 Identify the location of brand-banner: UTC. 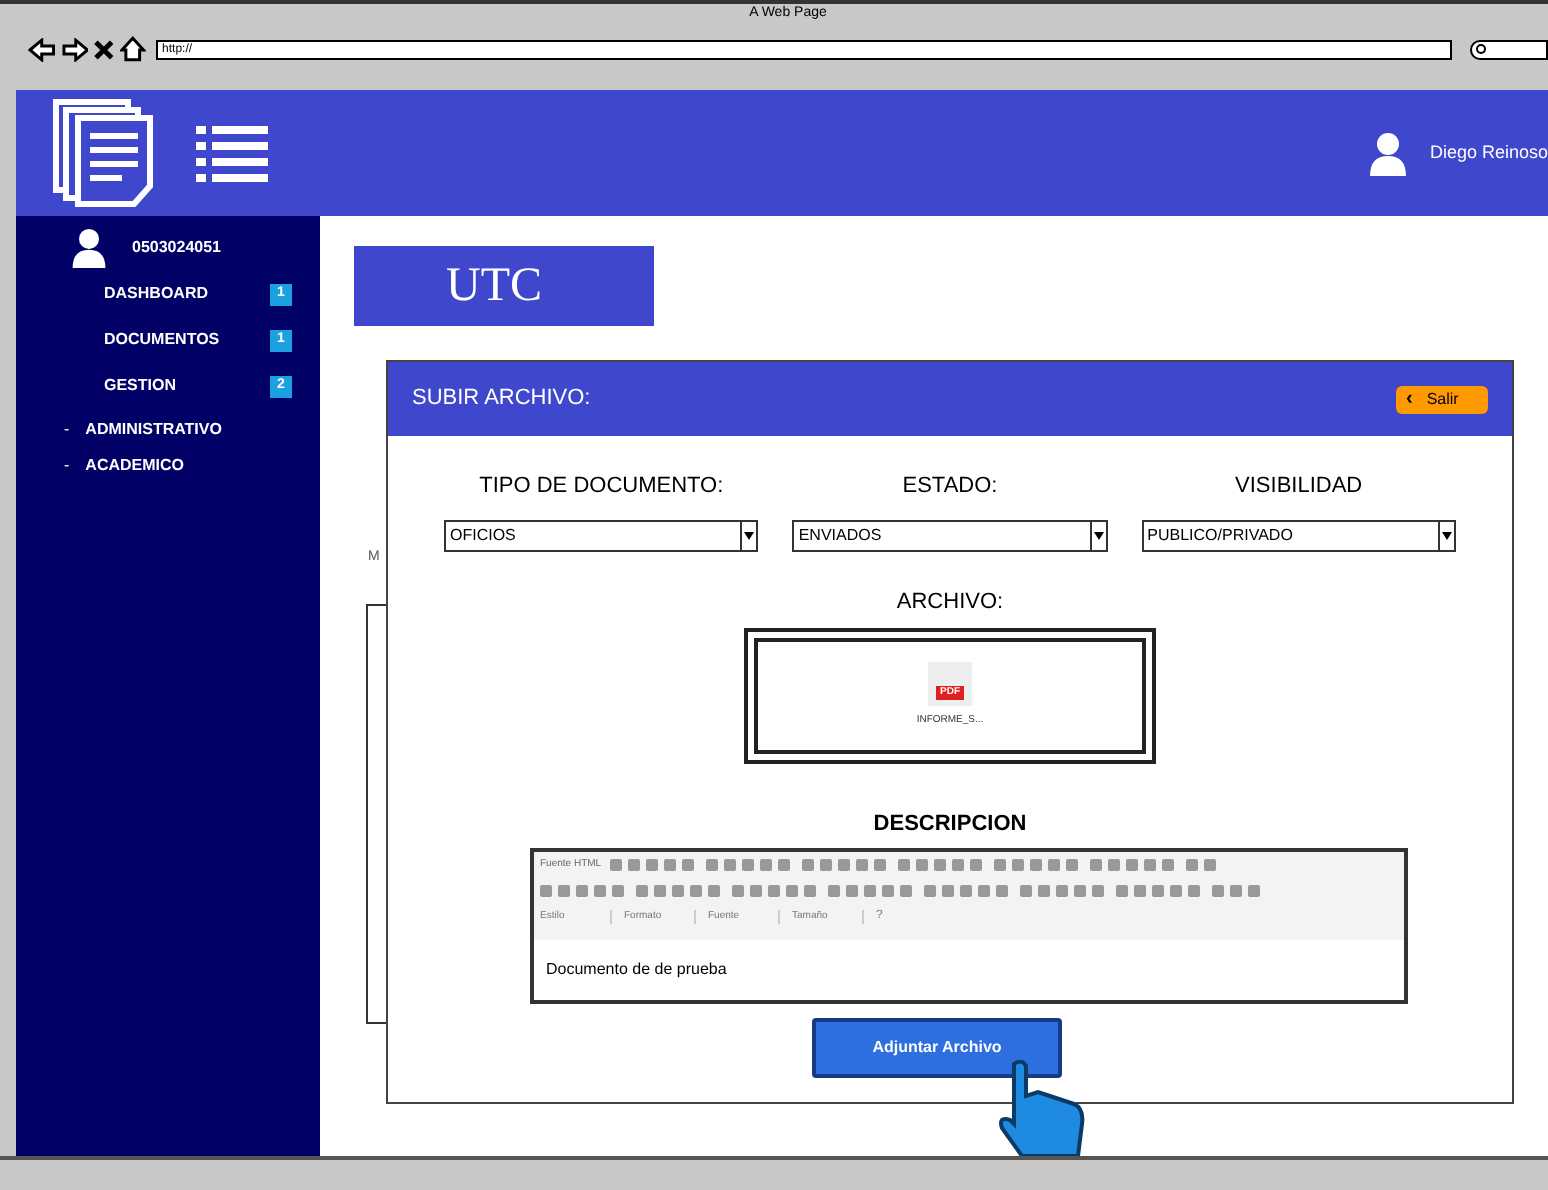
(504, 286).